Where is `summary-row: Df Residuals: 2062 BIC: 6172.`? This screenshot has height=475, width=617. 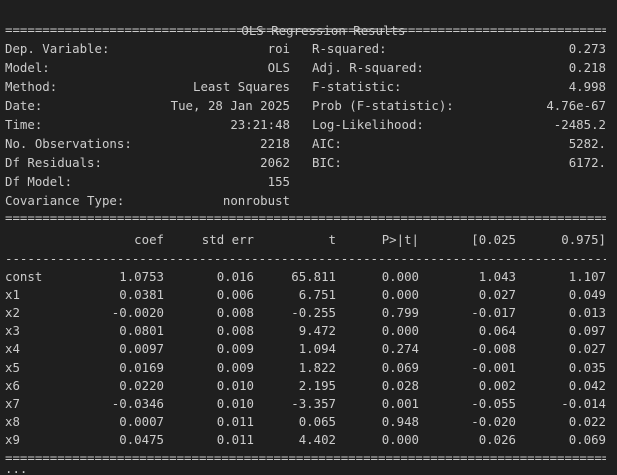
summary-row: Df Residuals: 2062 BIC: 6172. is located at coordinates (305, 163).